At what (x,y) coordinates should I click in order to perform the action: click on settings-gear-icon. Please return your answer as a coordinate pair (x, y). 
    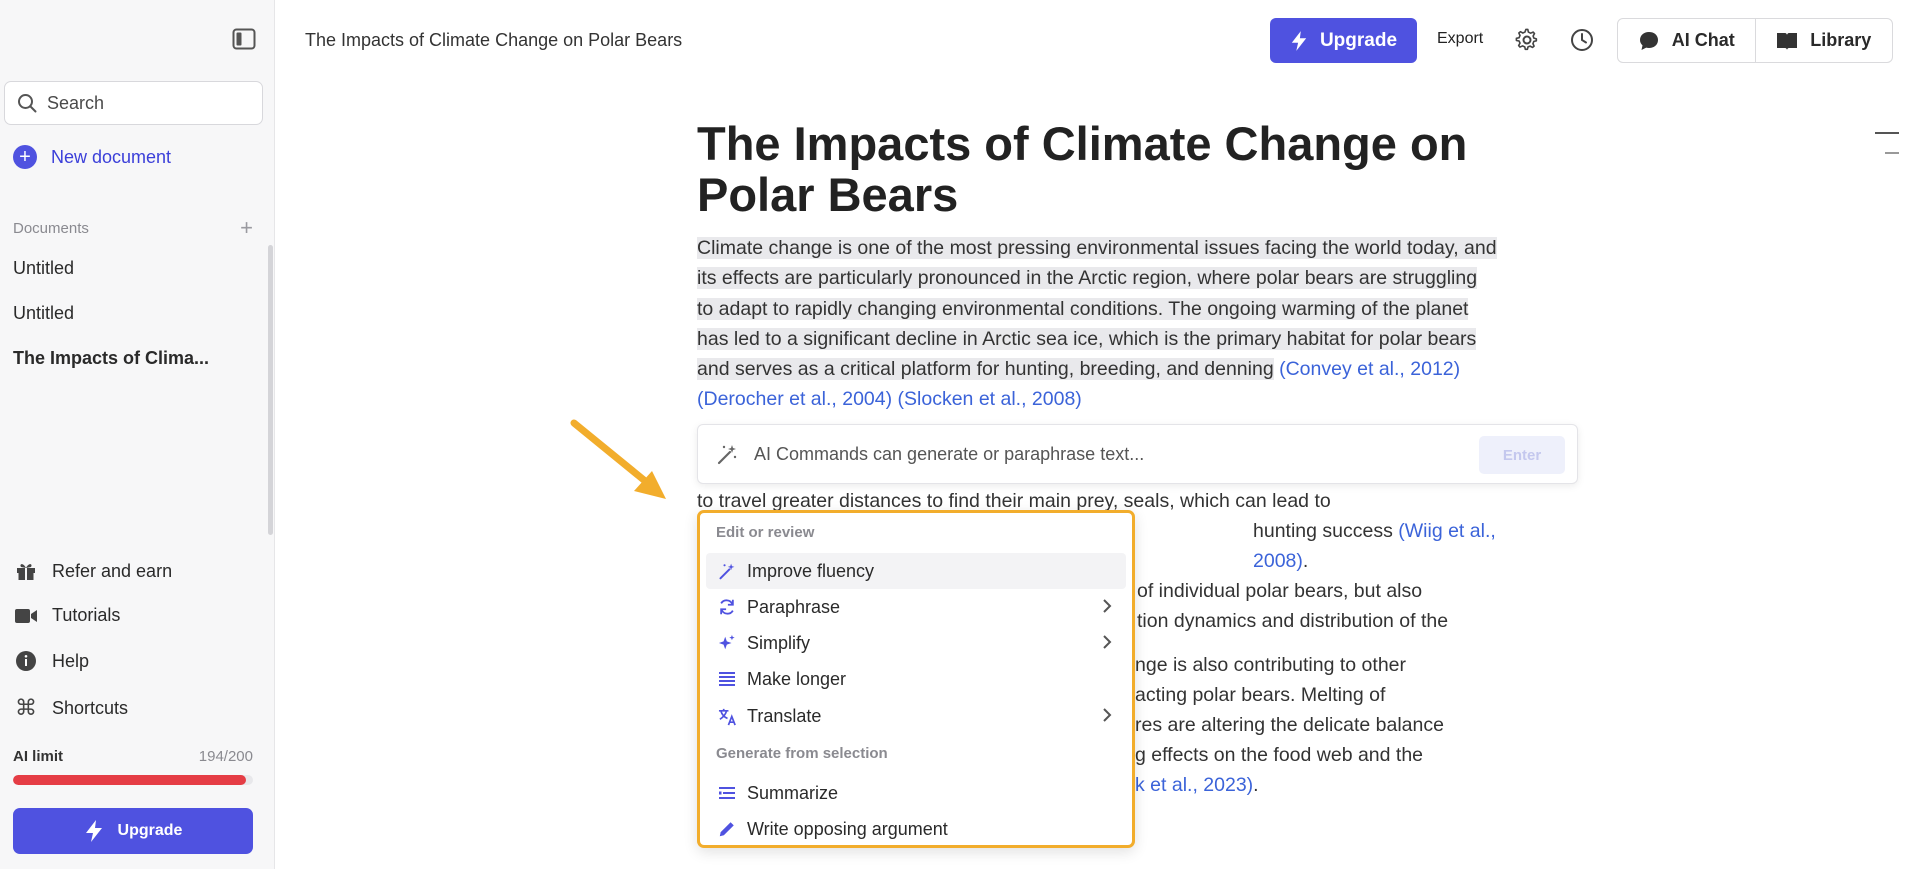
    Looking at the image, I should click on (1527, 42).